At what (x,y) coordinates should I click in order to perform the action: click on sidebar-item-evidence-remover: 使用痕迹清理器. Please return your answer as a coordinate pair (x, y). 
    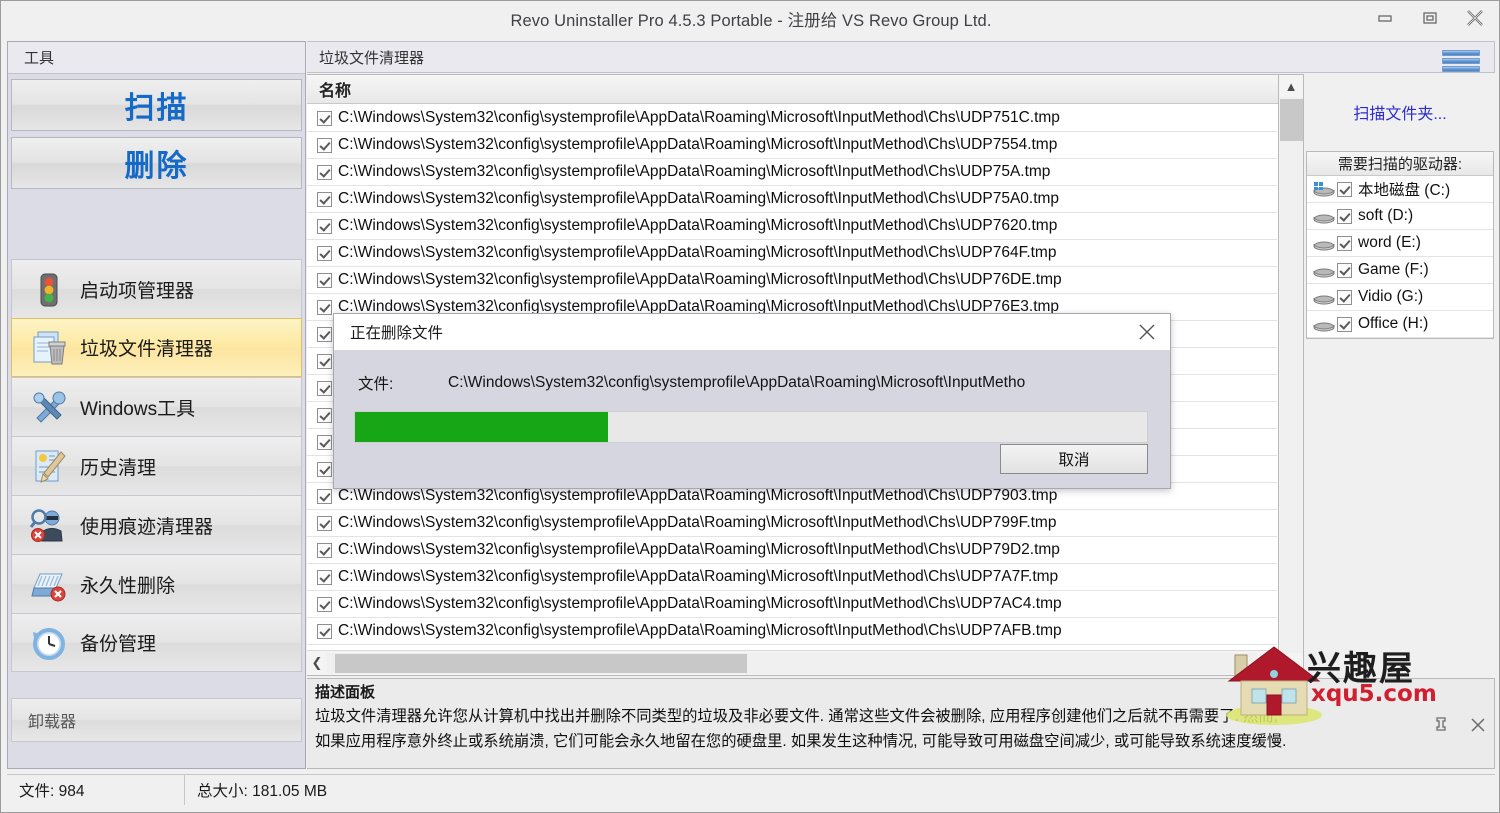
    Looking at the image, I should click on (156, 524).